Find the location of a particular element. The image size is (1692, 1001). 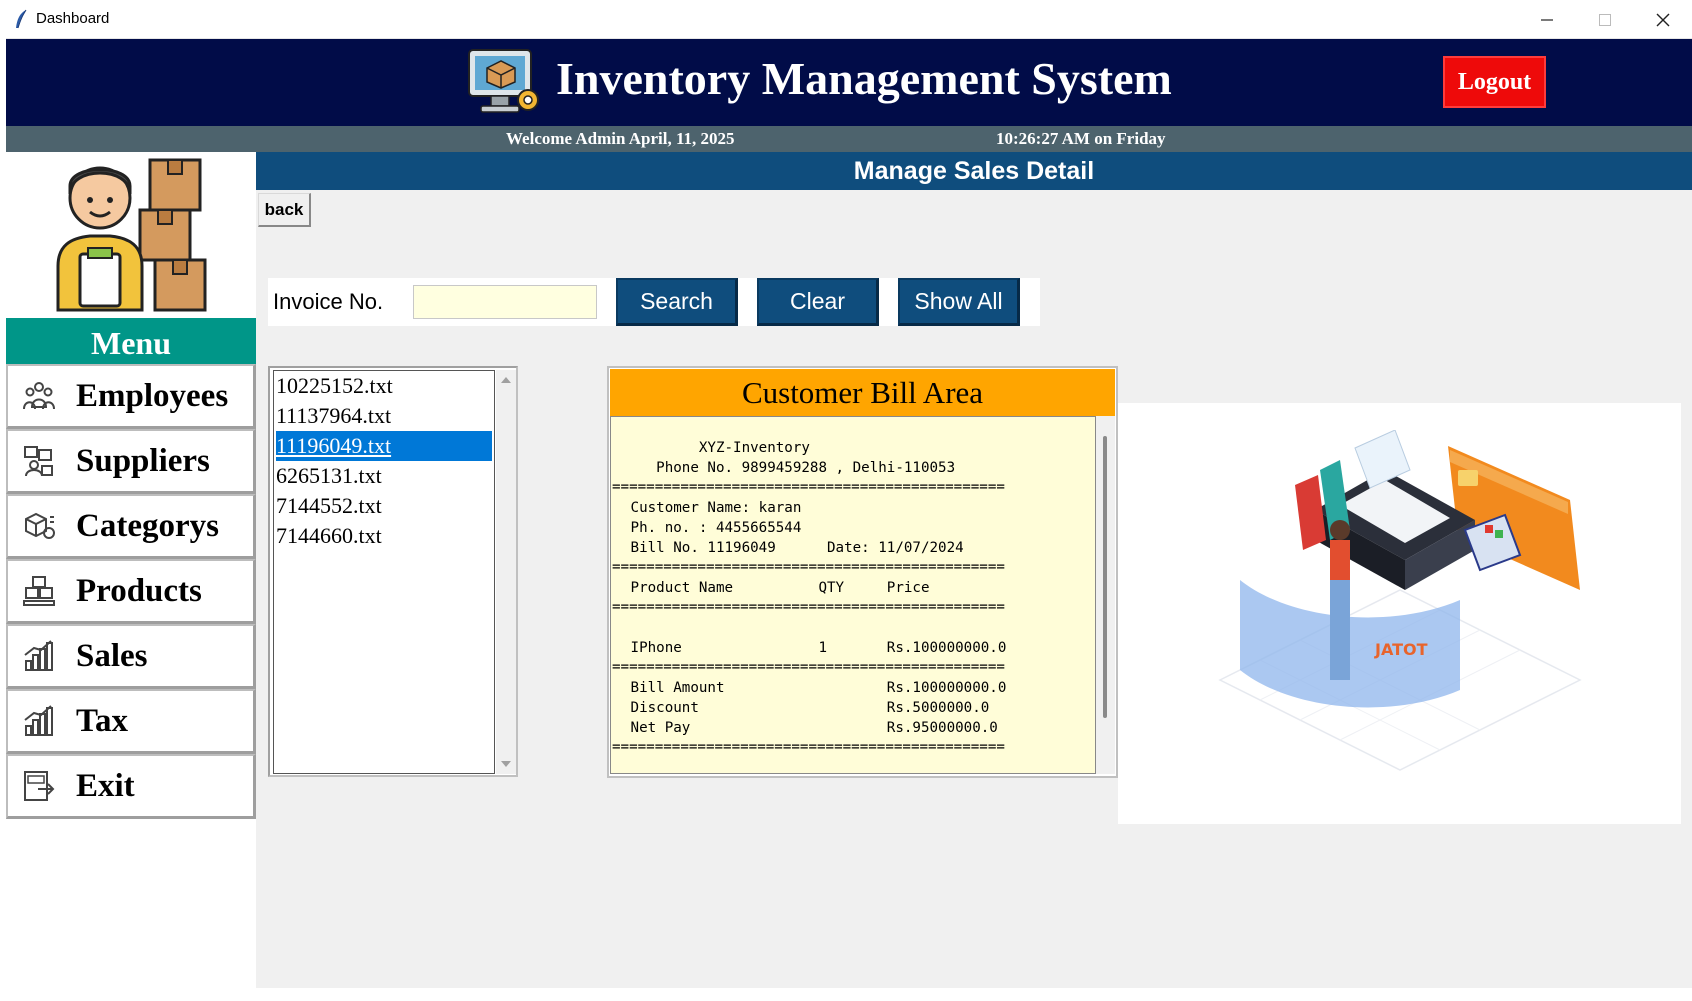

feather-app-icon is located at coordinates (21, 19).